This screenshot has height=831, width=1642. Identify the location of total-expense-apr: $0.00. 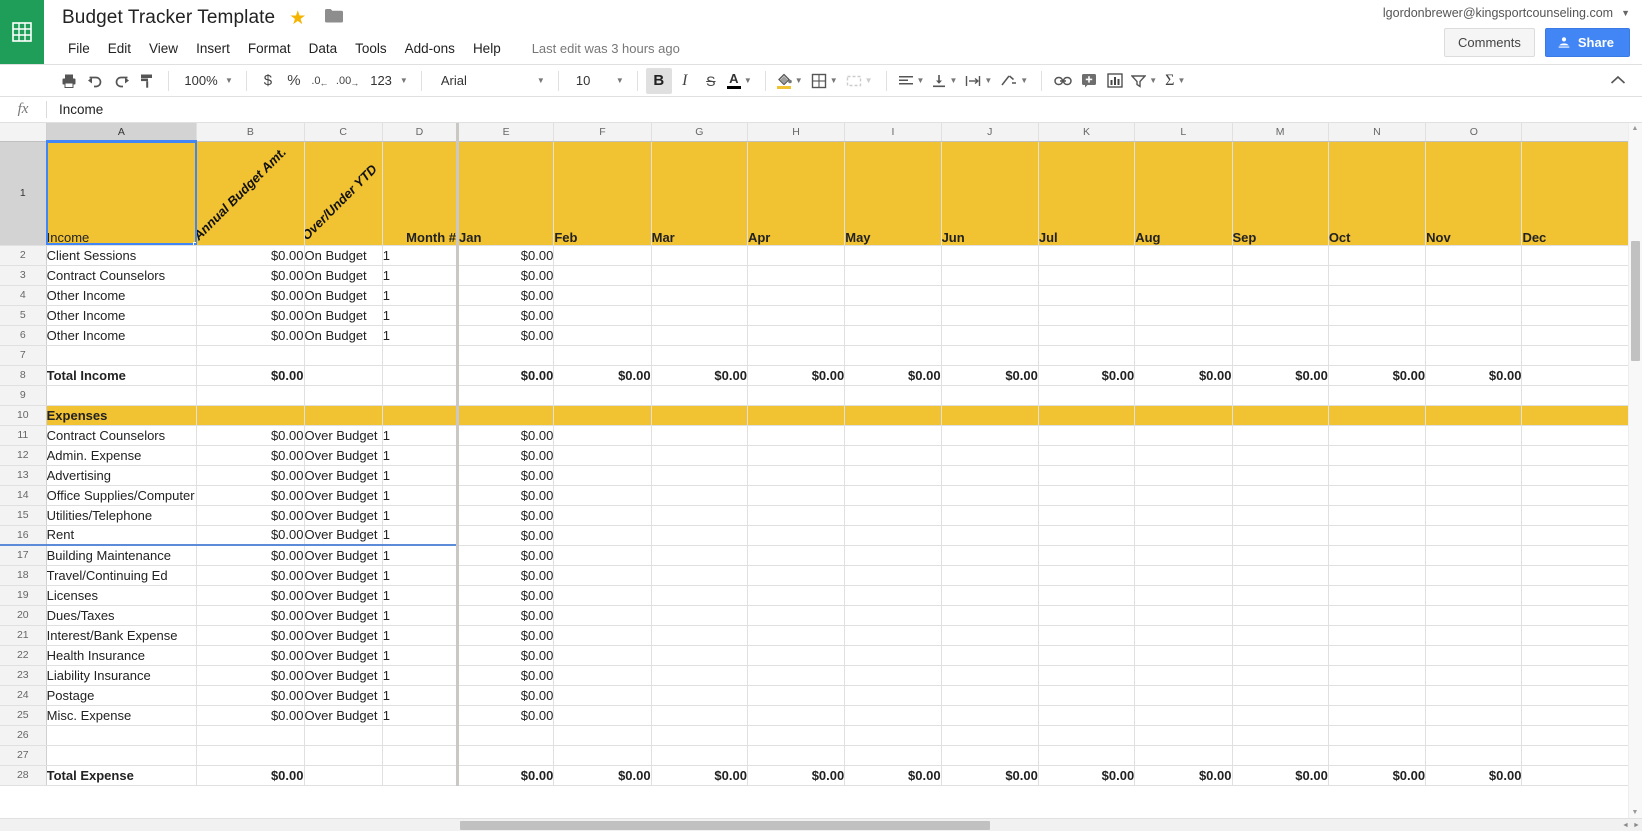
(796, 775).